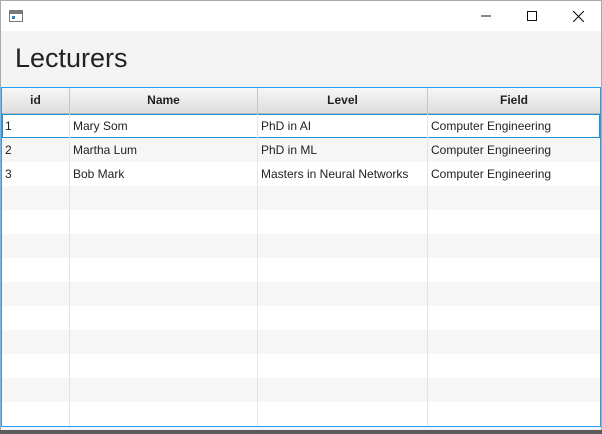 The height and width of the screenshot is (434, 602). Describe the element at coordinates (36, 174) in the screenshot. I see `cell-id: 3` at that location.